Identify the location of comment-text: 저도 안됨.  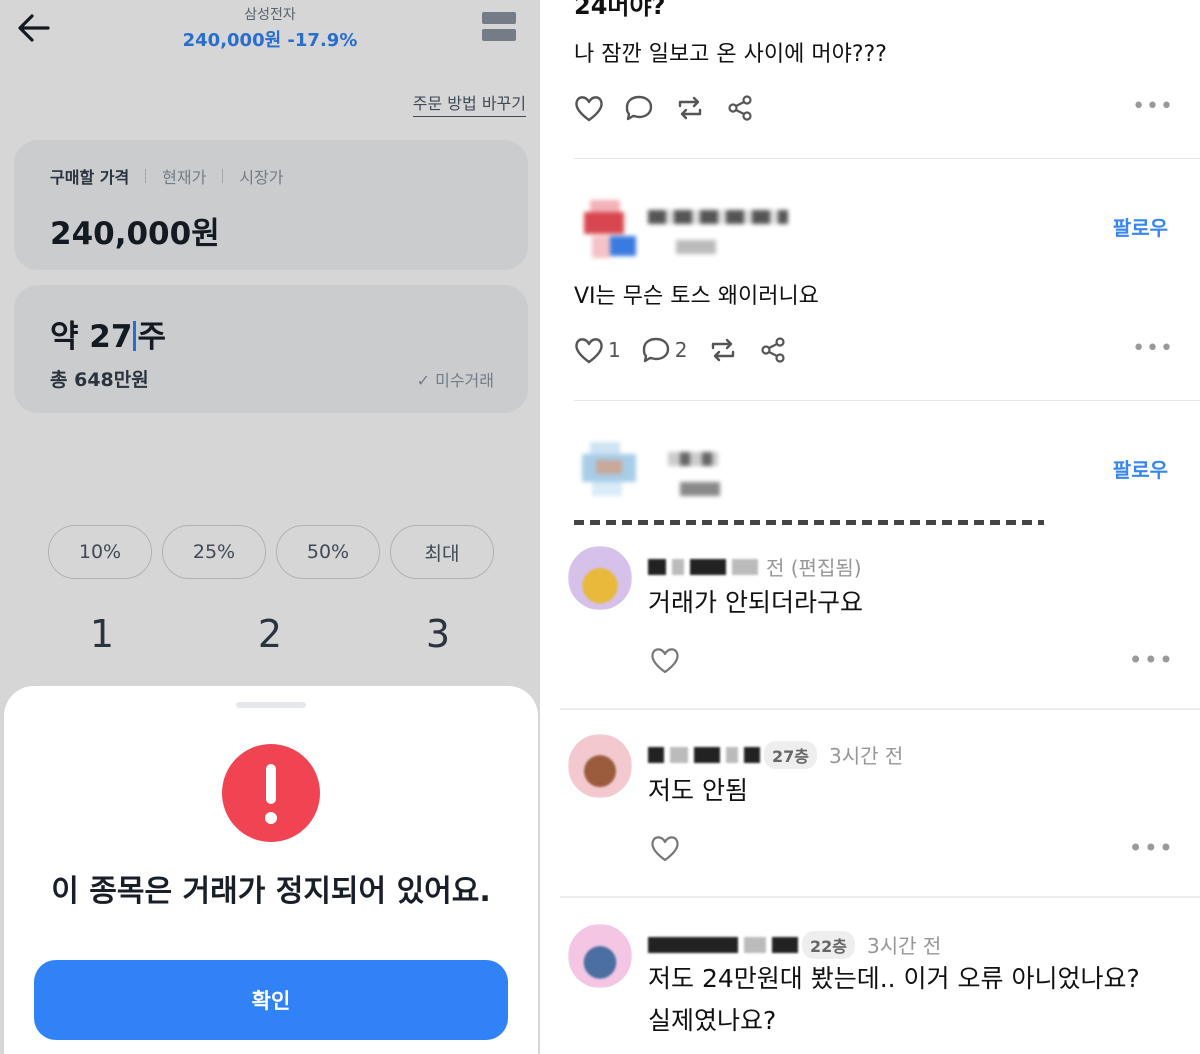
(698, 790).